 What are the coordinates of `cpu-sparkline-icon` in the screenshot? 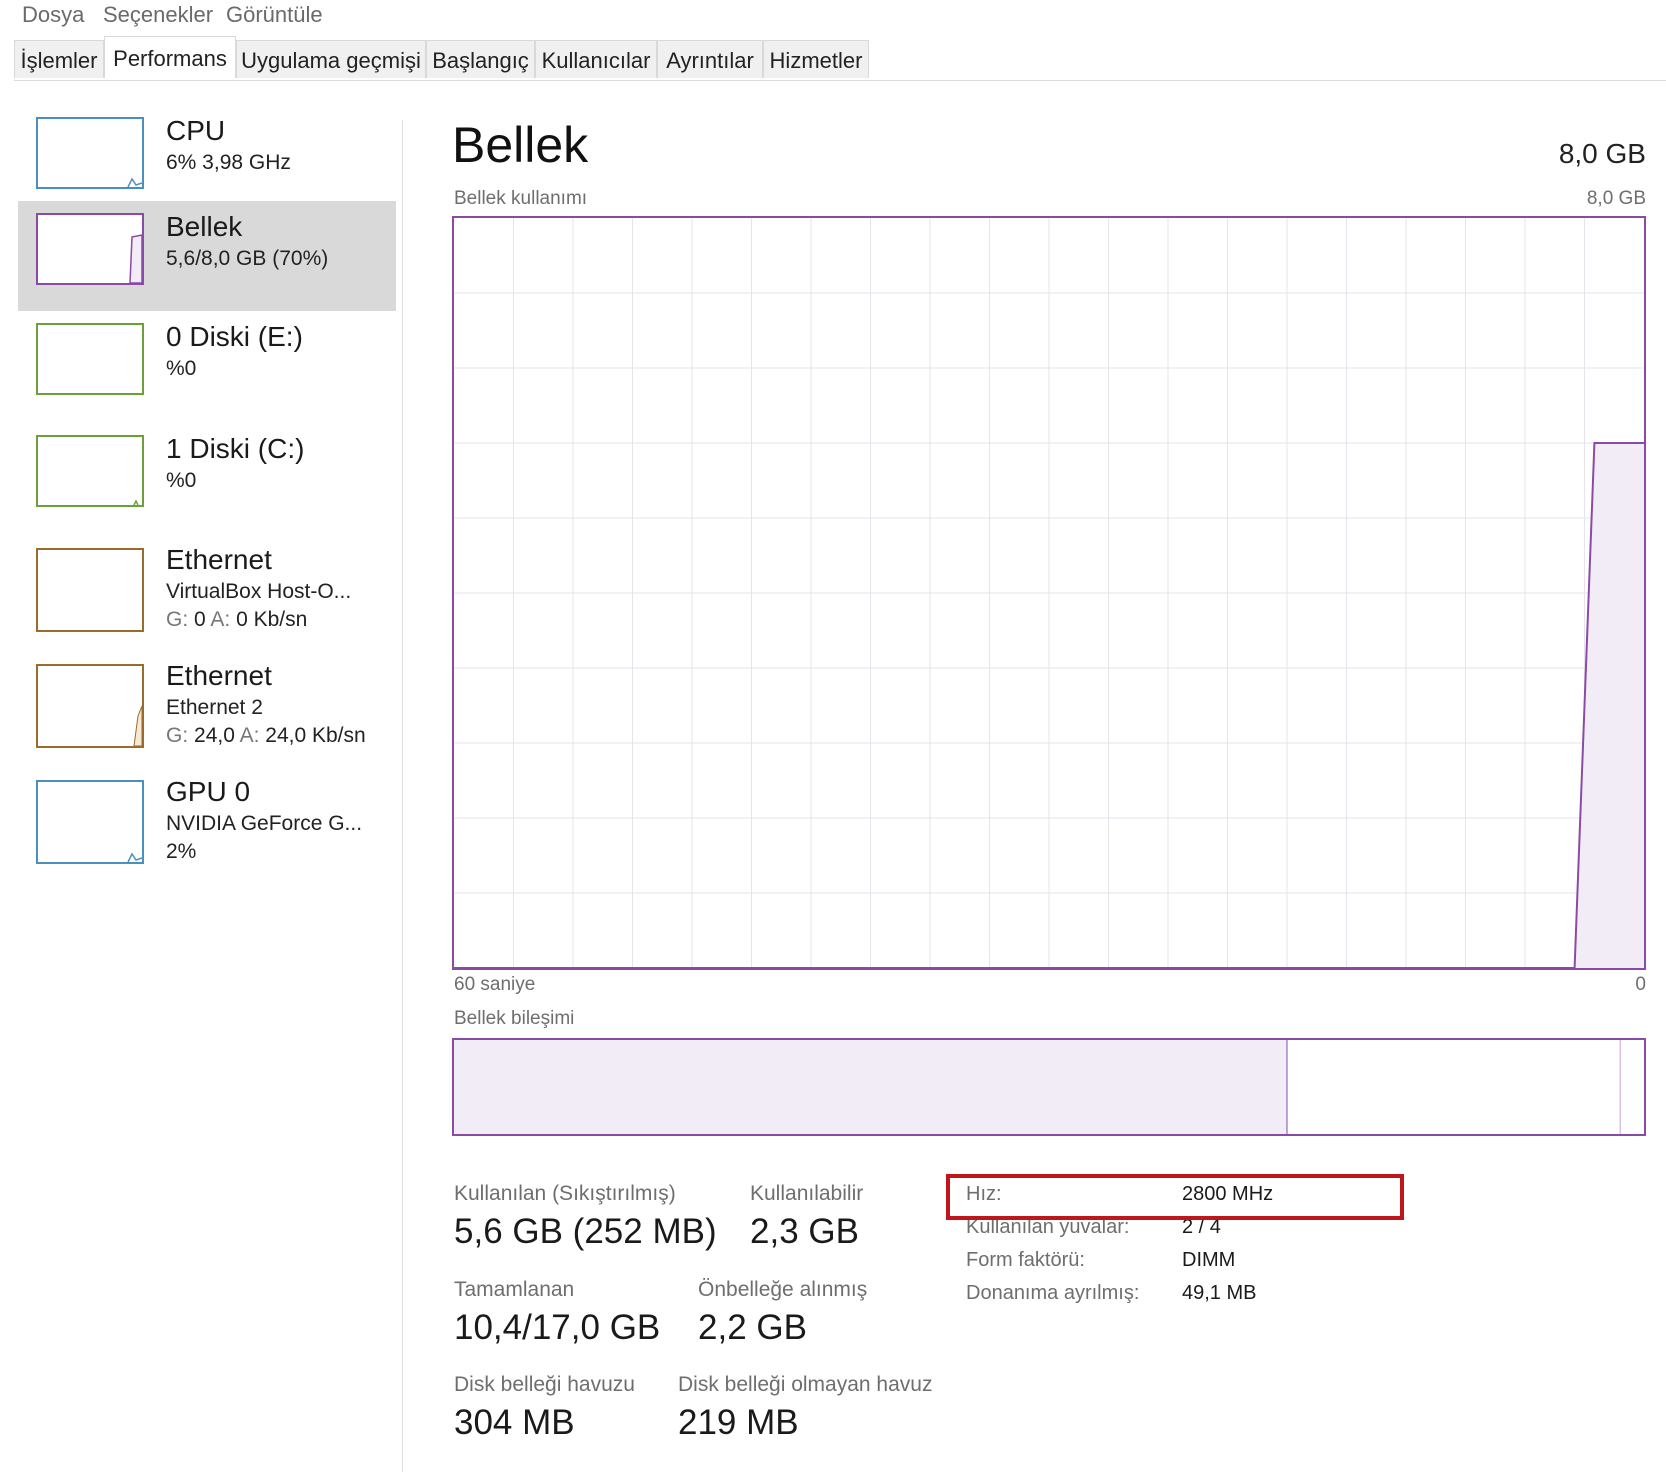 It's located at (134, 182).